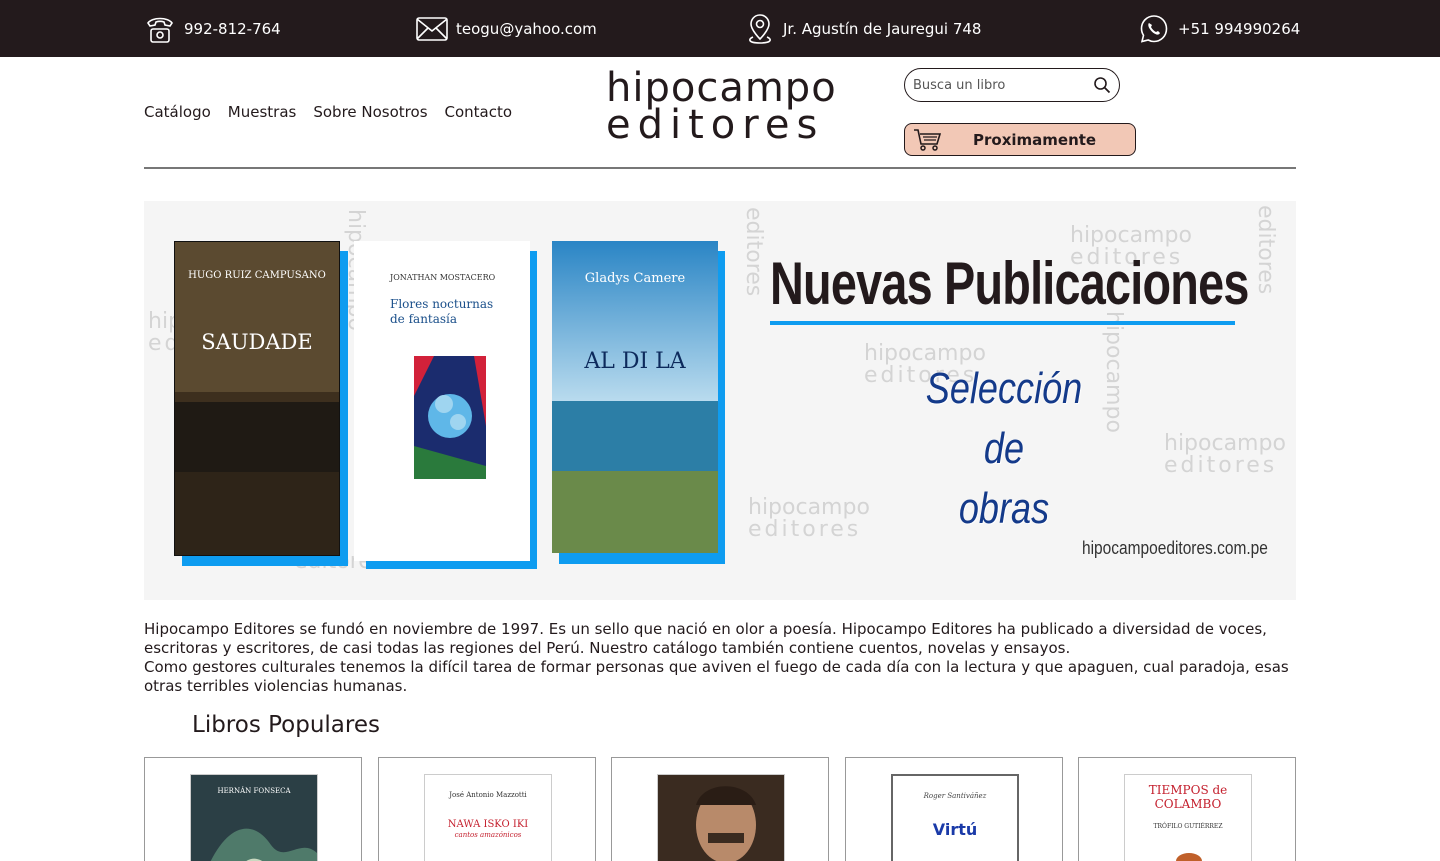 Image resolution: width=1440 pixels, height=861 pixels. I want to click on phone-contact: 992-812-764, so click(212, 29).